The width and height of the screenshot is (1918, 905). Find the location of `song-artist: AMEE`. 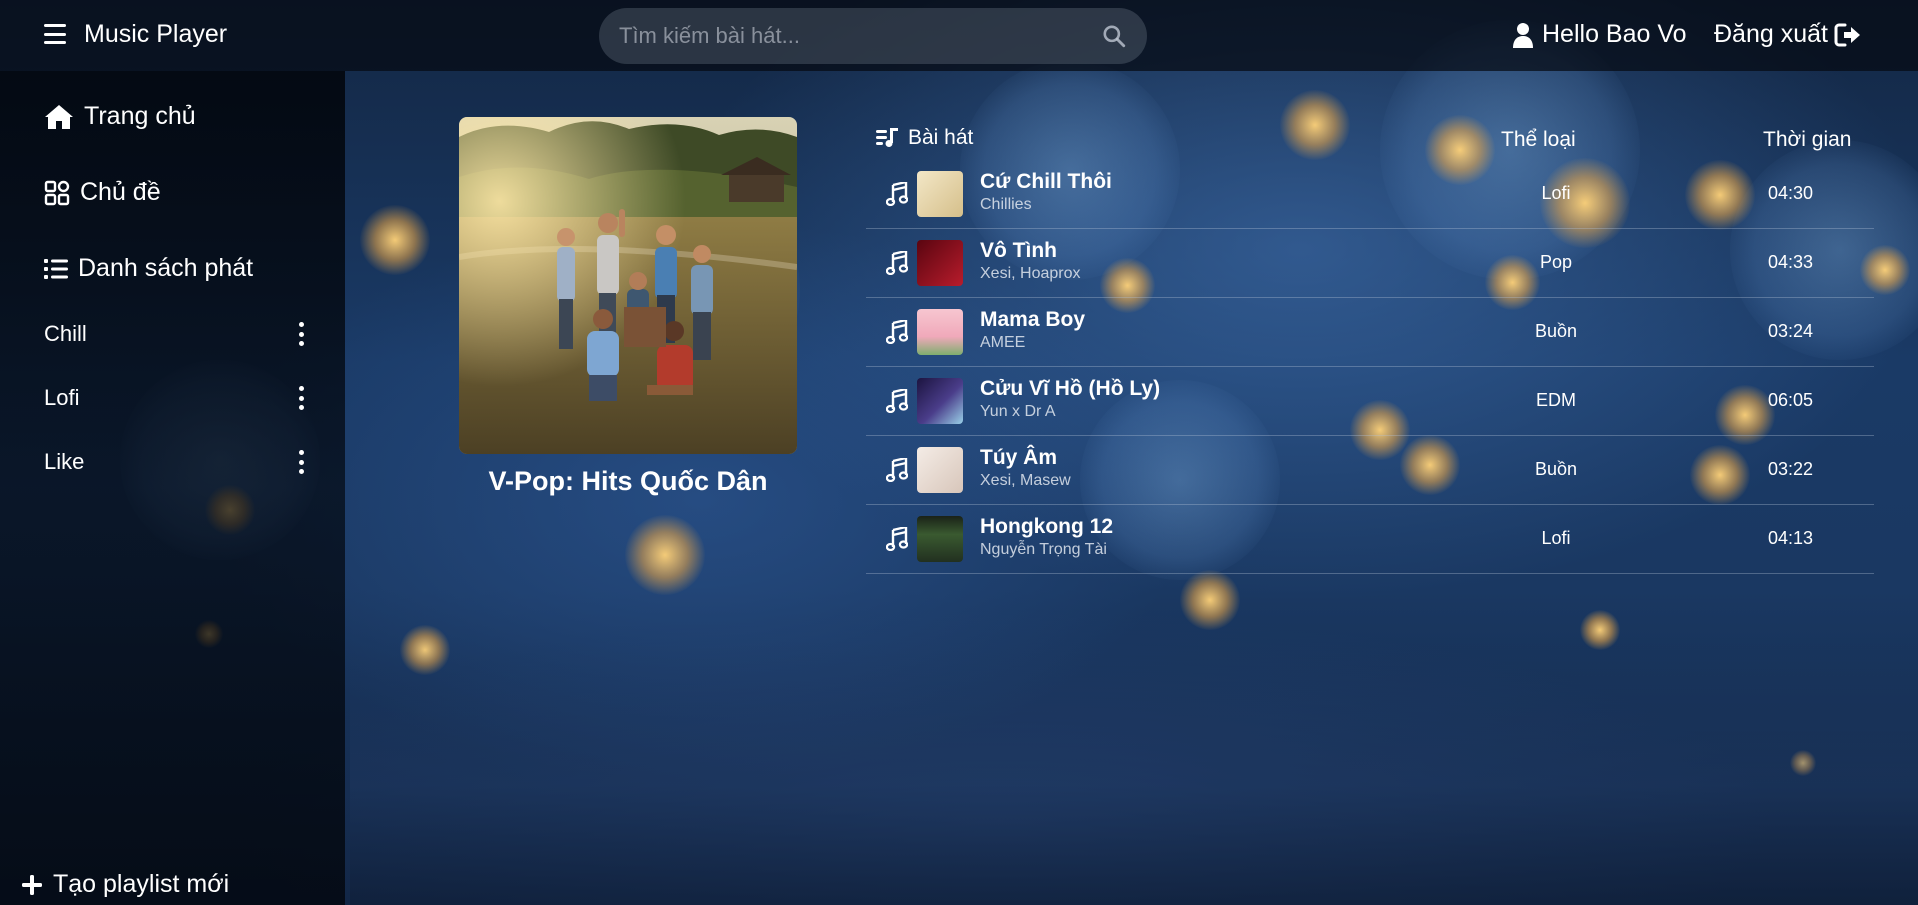

song-artist: AMEE is located at coordinates (1003, 342).